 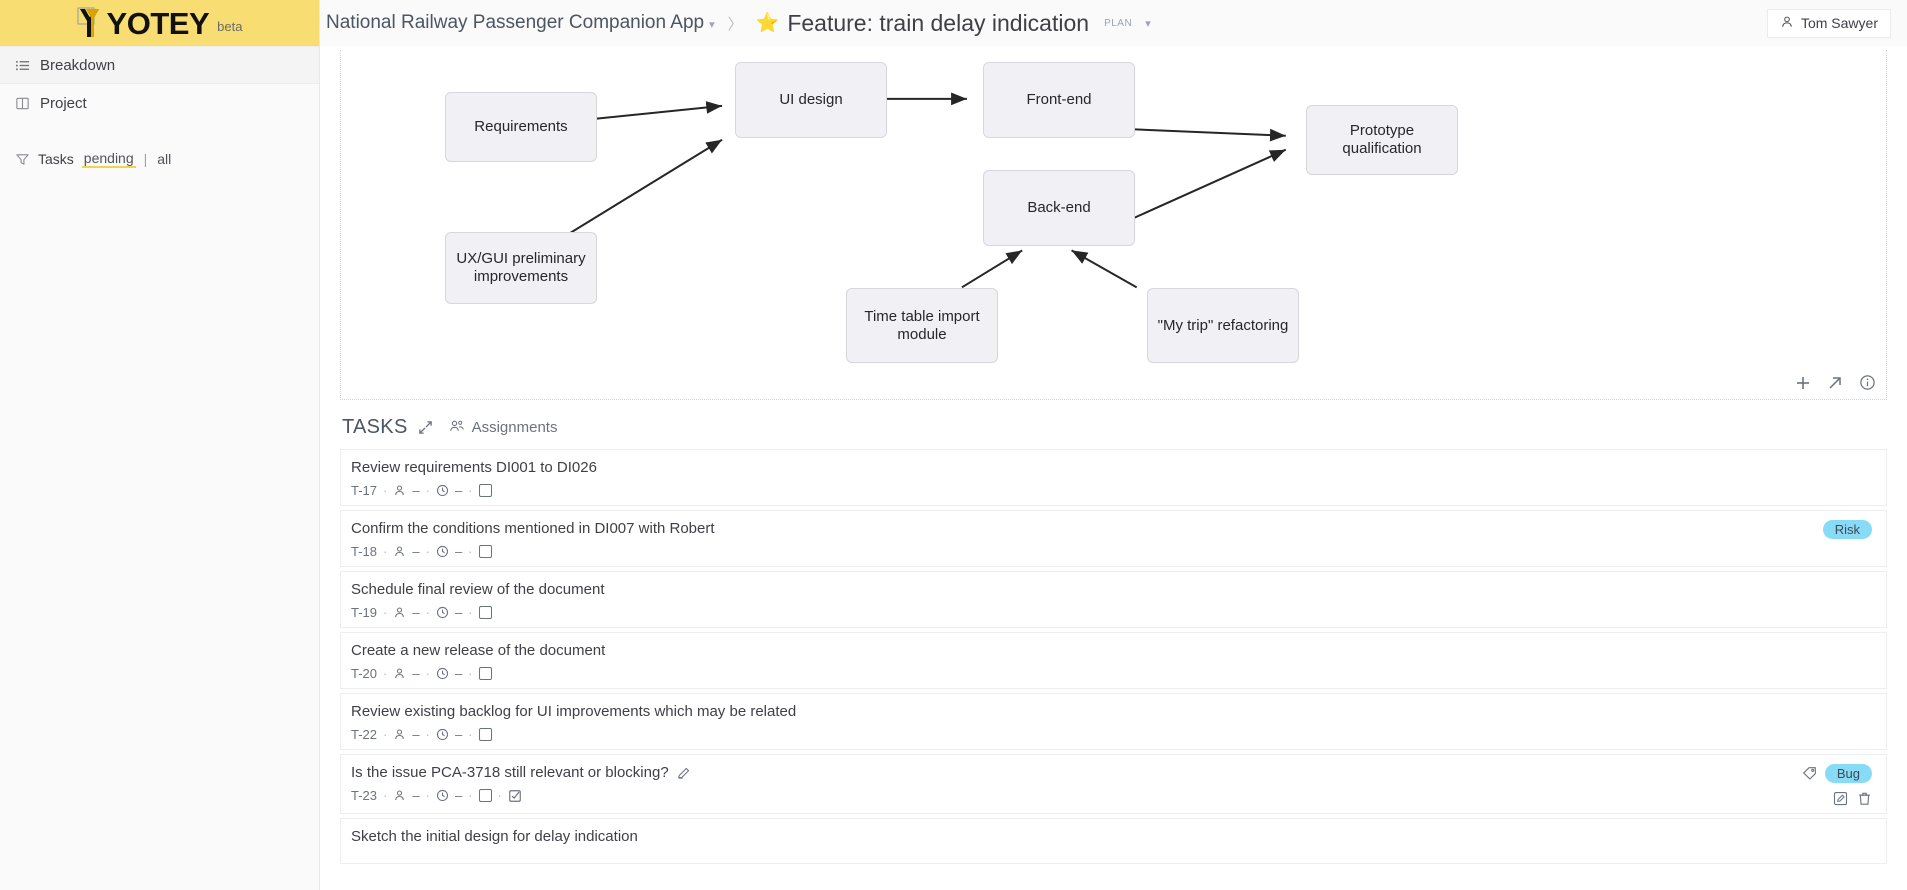 I want to click on beta-label: beta, so click(x=230, y=26).